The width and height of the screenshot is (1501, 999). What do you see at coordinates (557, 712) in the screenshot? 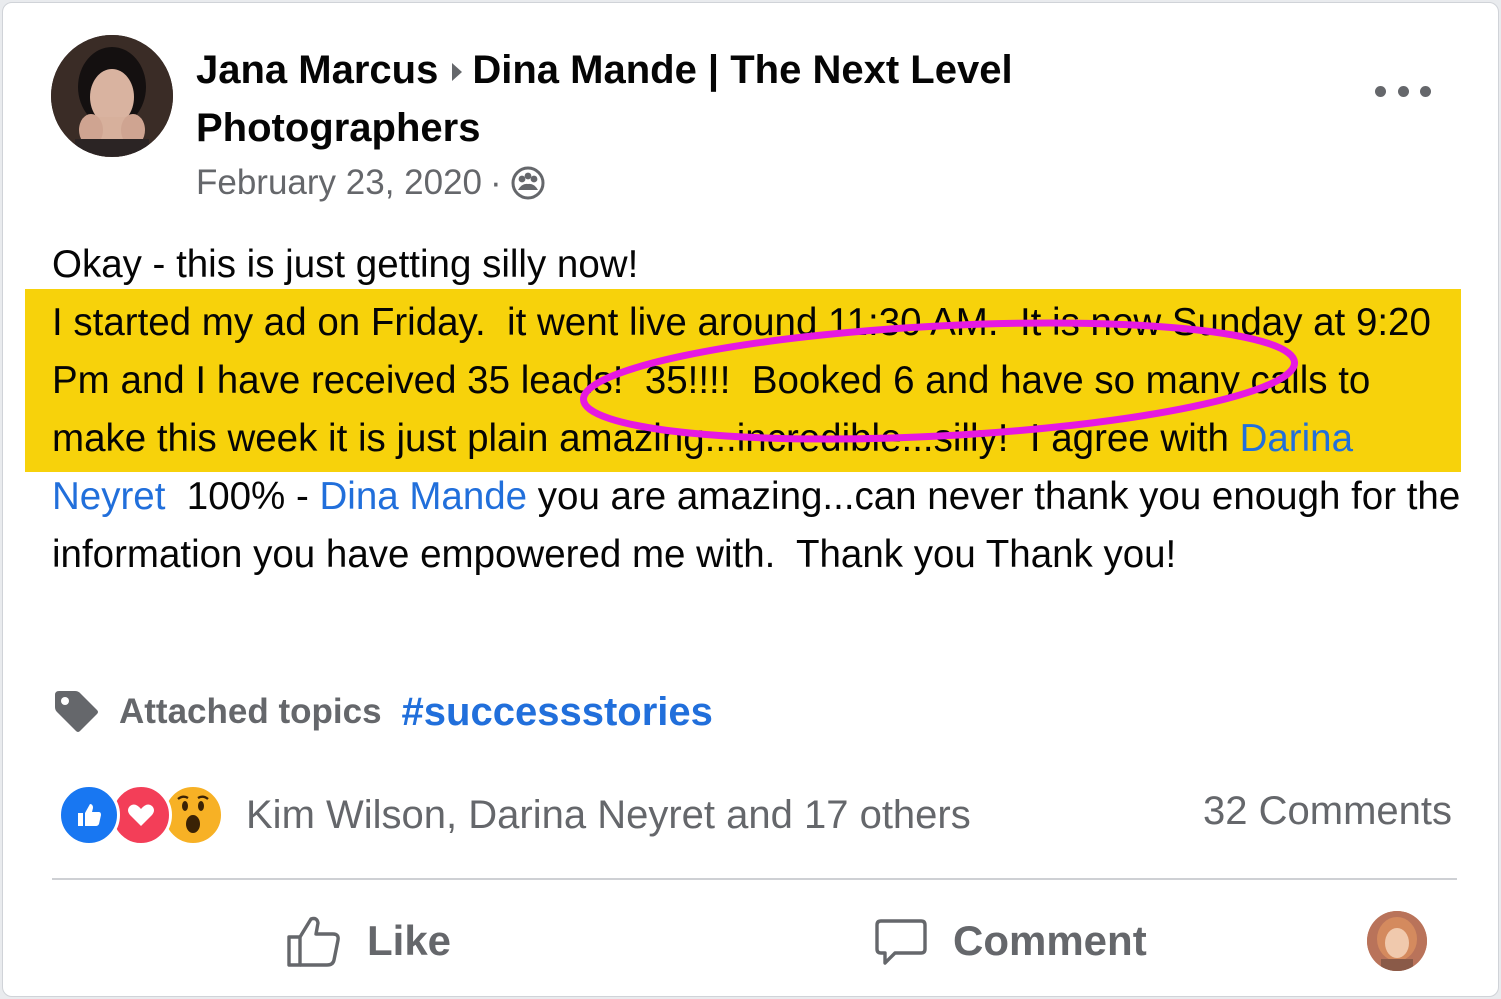
I see `topic-hashtag: #successstories` at bounding box center [557, 712].